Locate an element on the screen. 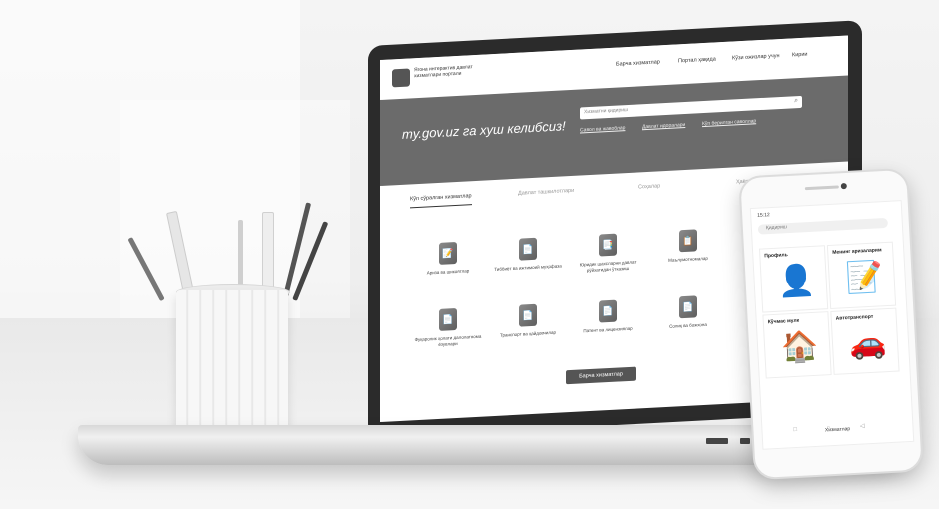  service-label: Патент ва лицензиялар is located at coordinates (608, 329).